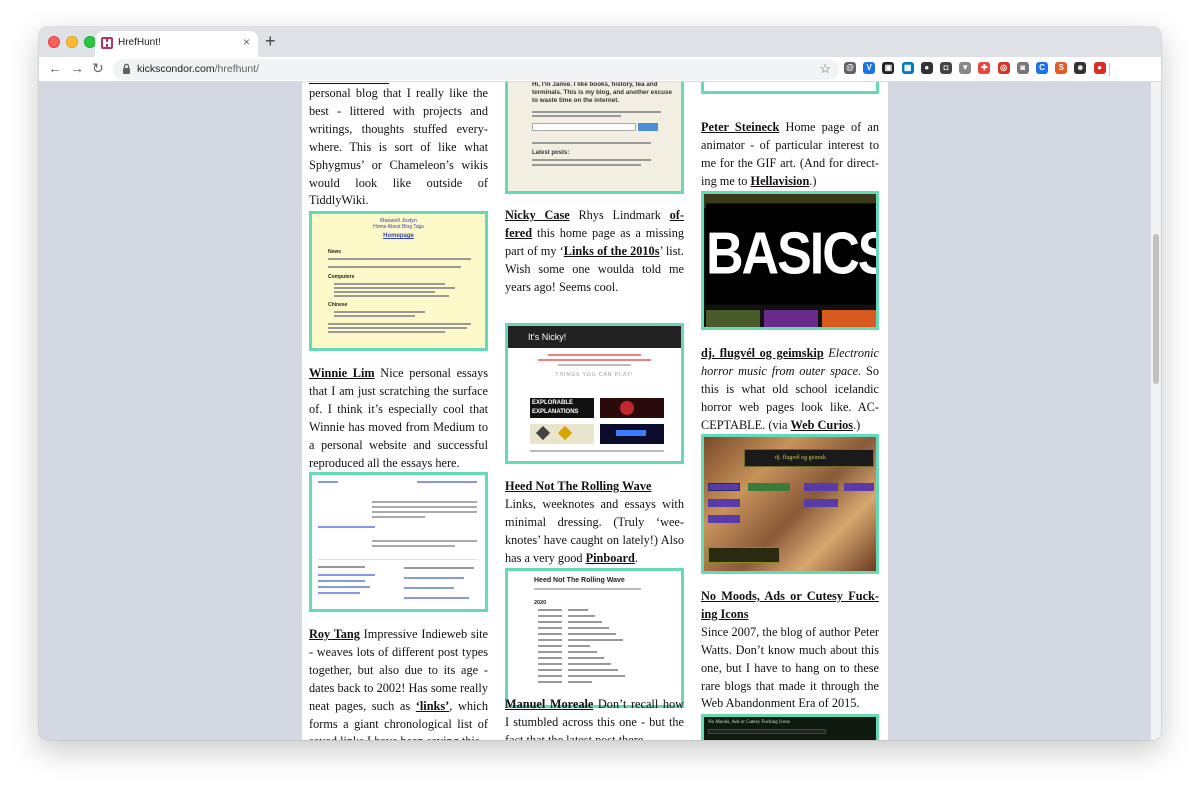  I want to click on forward-arrow-icon: →, so click(77, 68).